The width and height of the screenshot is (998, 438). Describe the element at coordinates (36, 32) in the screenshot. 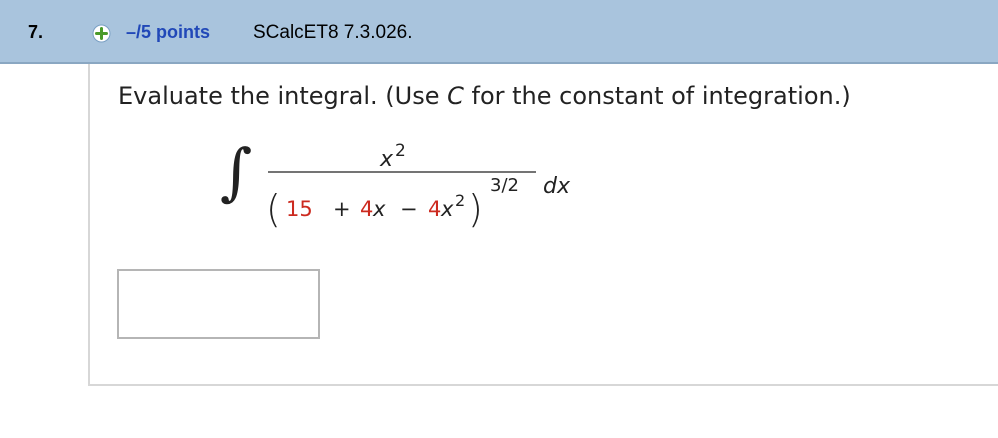

I see `question-number: 7.` at that location.